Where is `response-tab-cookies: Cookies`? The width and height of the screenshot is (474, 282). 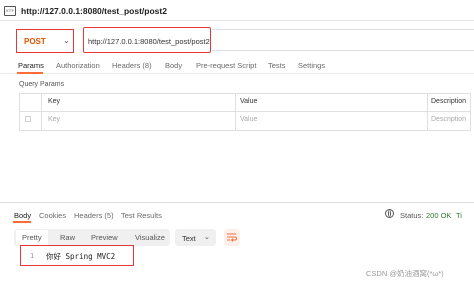 response-tab-cookies: Cookies is located at coordinates (52, 215).